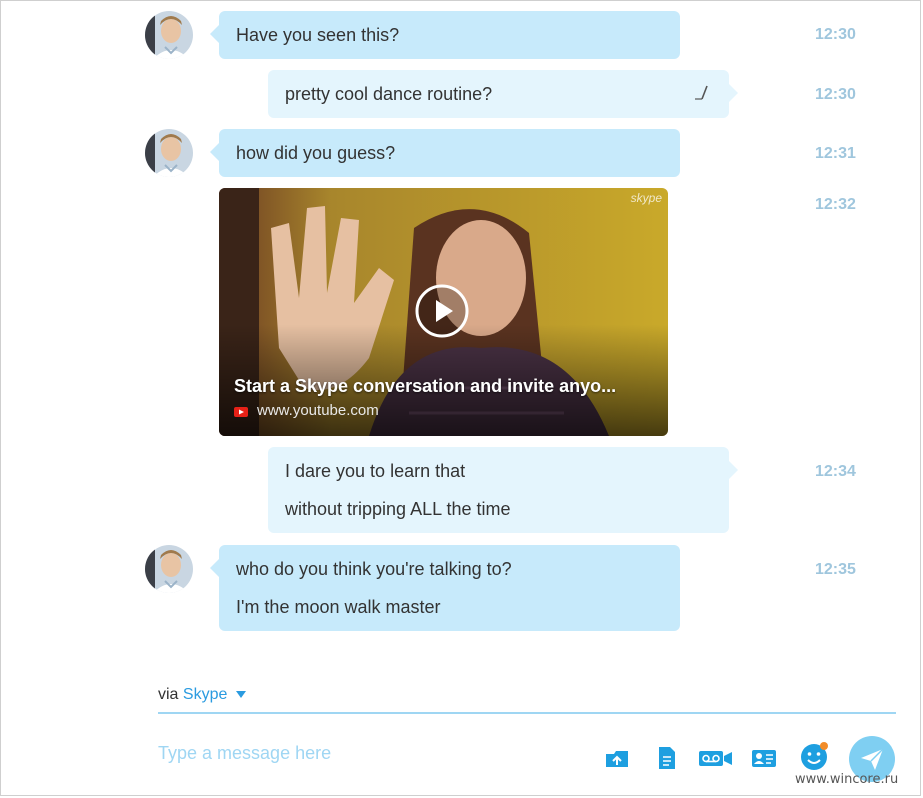 The image size is (923, 798). I want to click on send-photo-icon, so click(617, 758).